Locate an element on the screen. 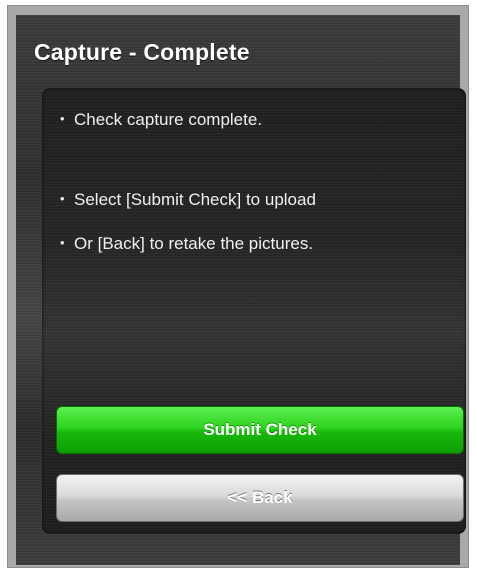 This screenshot has height=573, width=477. instruction-line-2: • Select [Submit Check] to upload is located at coordinates (188, 200).